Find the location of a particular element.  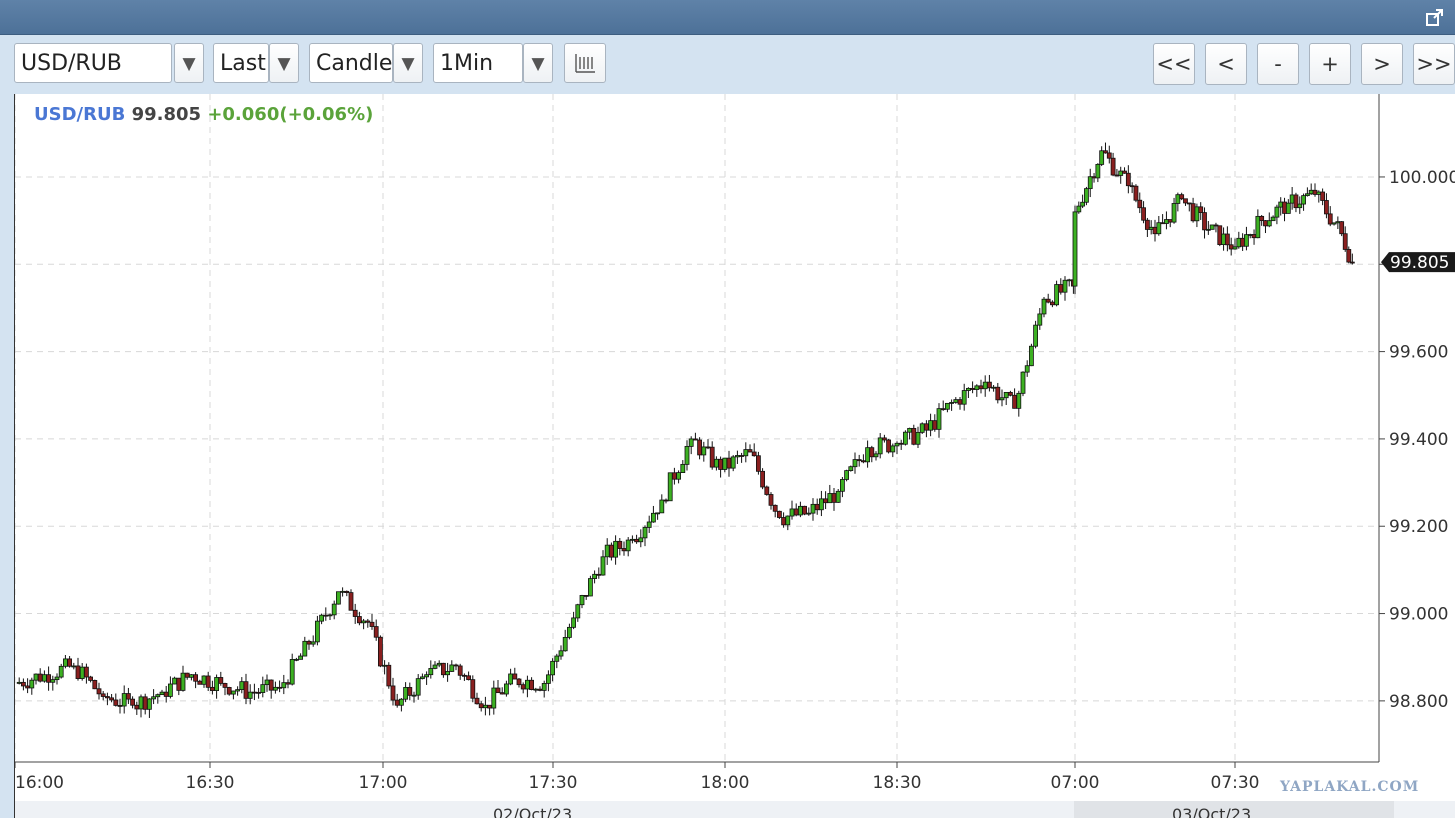

x-tick-label: 16:00 is located at coordinates (39, 783).